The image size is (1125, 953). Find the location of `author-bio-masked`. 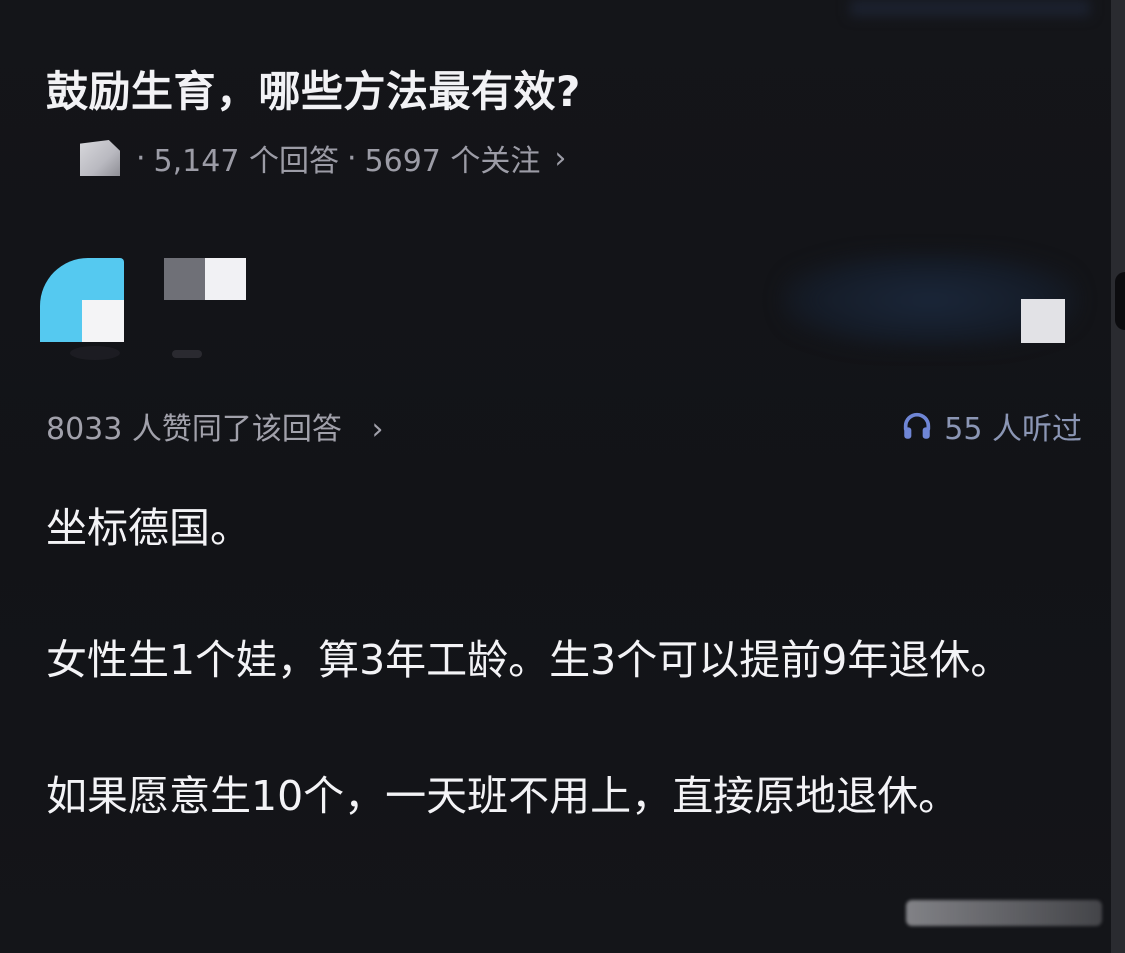

author-bio-masked is located at coordinates (187, 354).